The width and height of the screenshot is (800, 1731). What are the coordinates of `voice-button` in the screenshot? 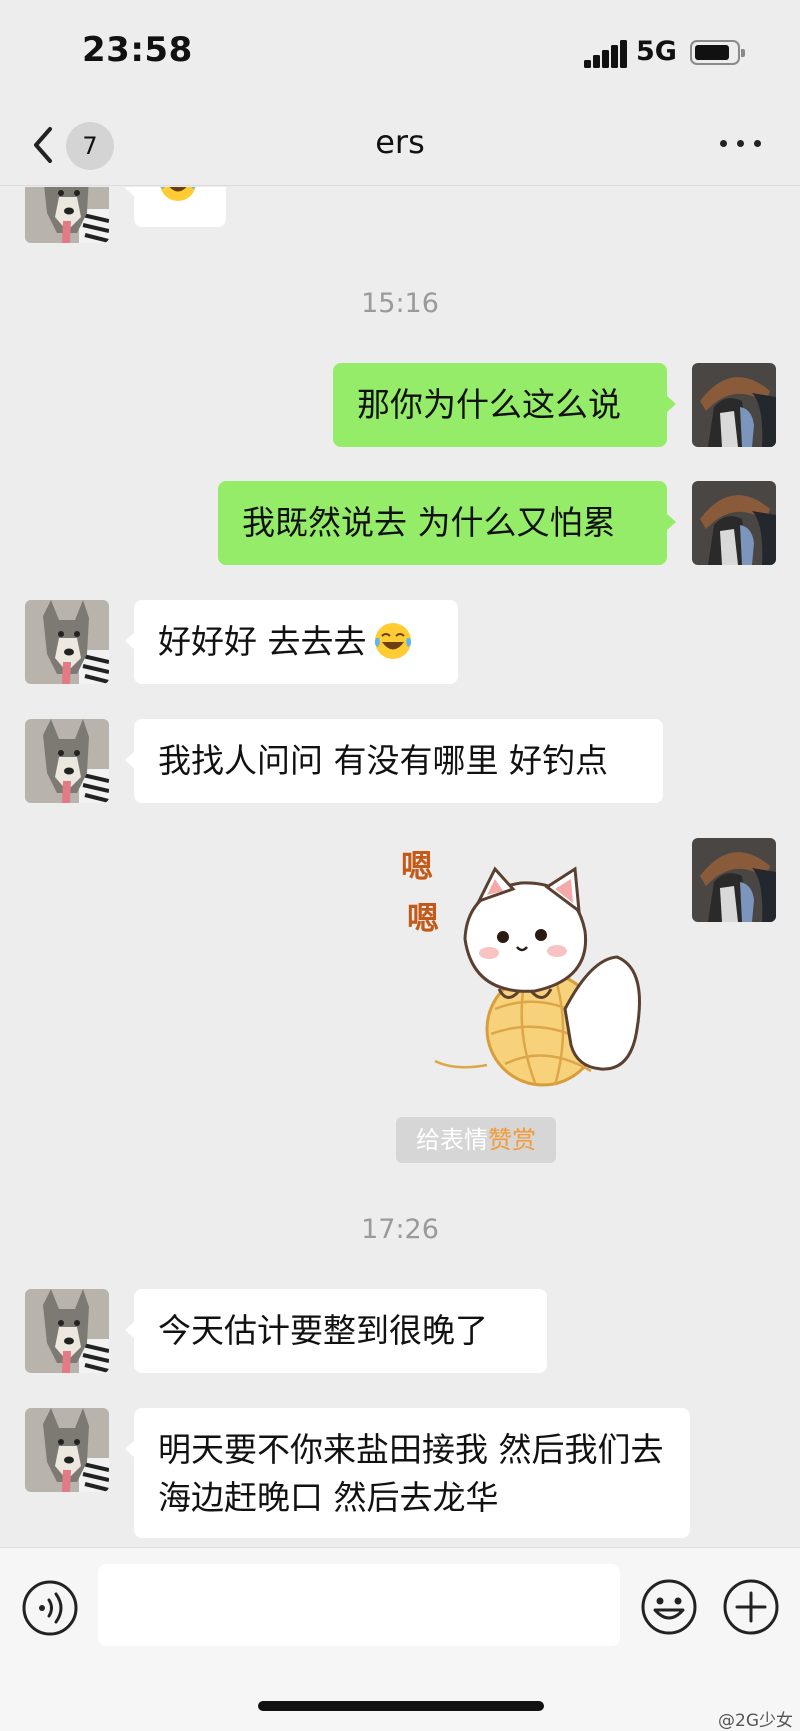 It's located at (50, 1608).